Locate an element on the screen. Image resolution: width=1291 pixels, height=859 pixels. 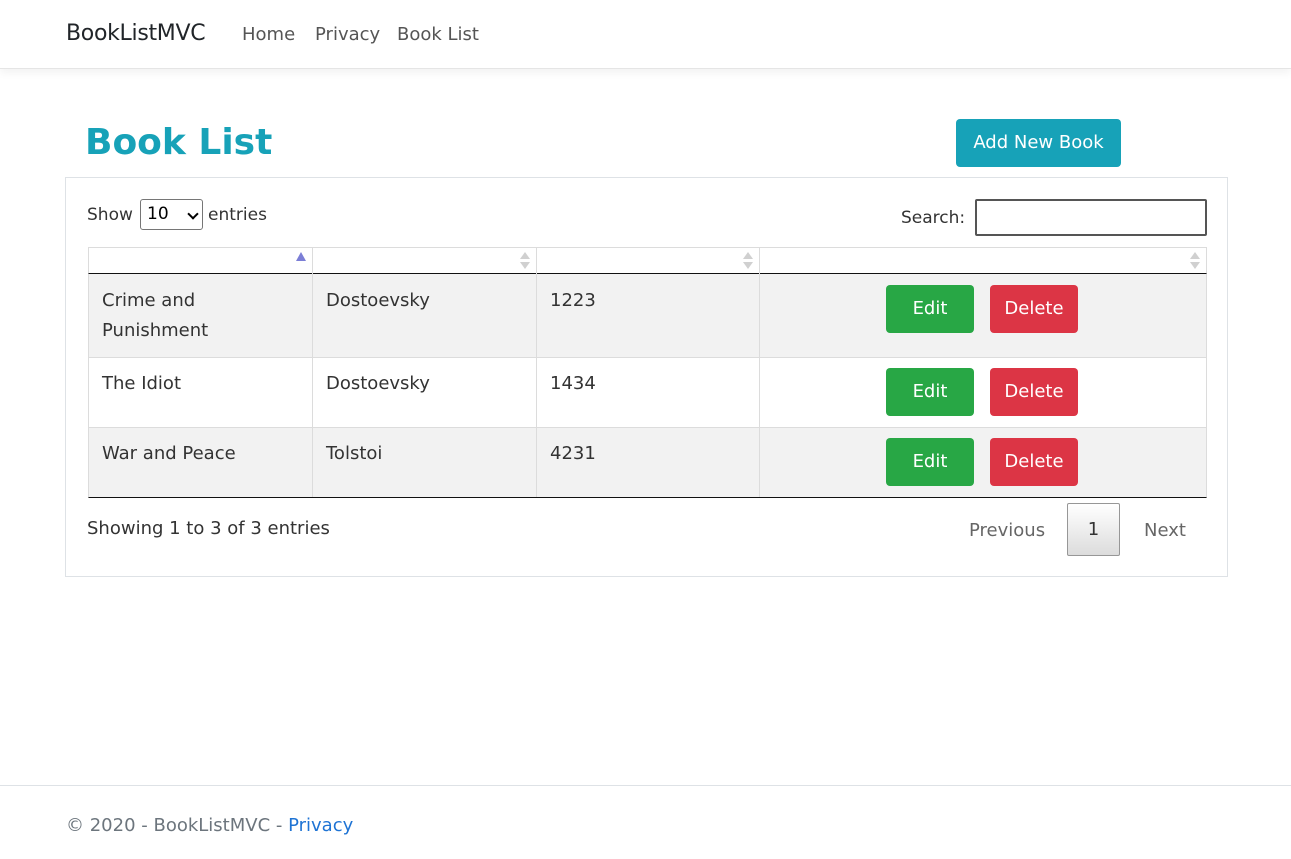
footer-text: © 2020 - BookListMVC - Privacy is located at coordinates (209, 825).